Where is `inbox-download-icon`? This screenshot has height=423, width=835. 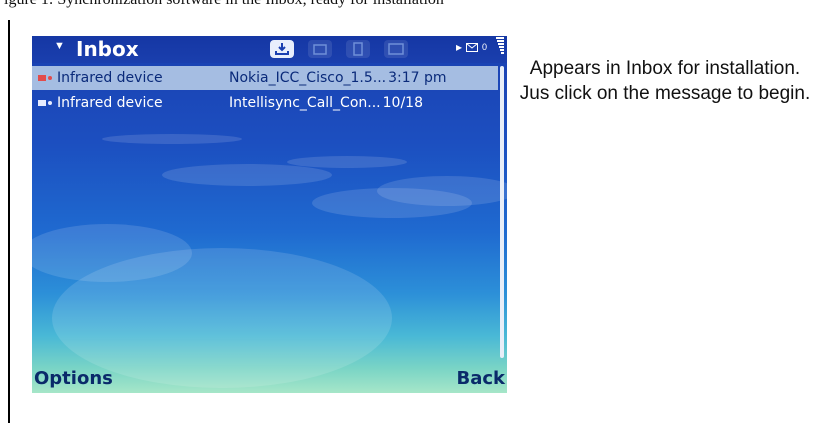
inbox-download-icon is located at coordinates (282, 49).